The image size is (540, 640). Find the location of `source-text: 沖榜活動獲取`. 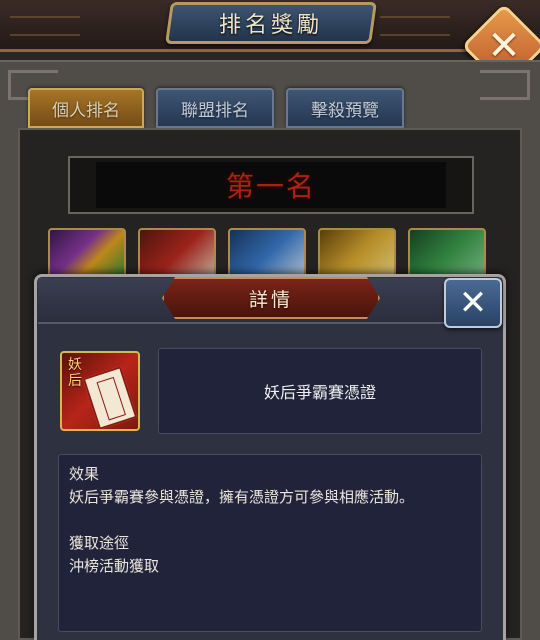

source-text: 沖榜活動獲取 is located at coordinates (114, 566).